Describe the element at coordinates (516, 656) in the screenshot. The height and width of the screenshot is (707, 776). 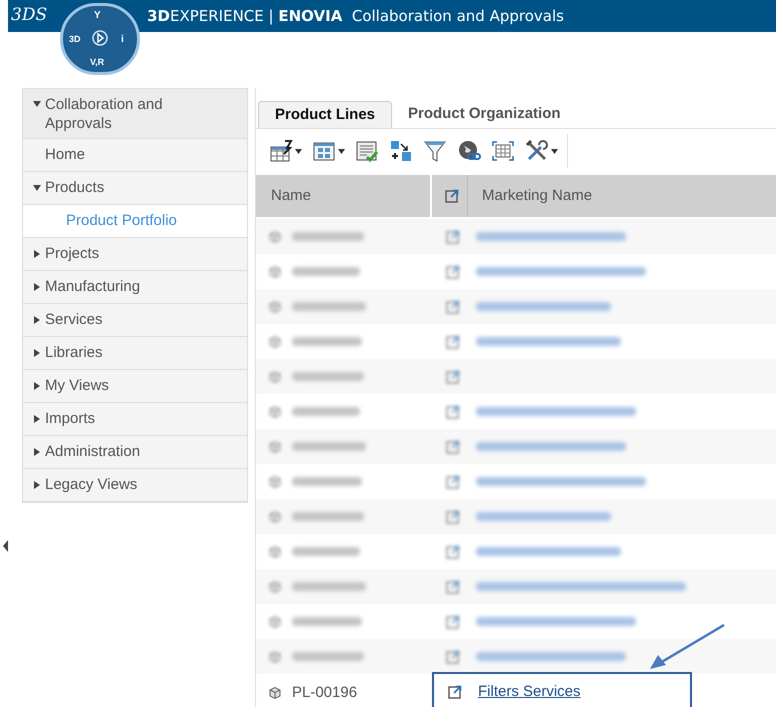
I see `table-row` at that location.